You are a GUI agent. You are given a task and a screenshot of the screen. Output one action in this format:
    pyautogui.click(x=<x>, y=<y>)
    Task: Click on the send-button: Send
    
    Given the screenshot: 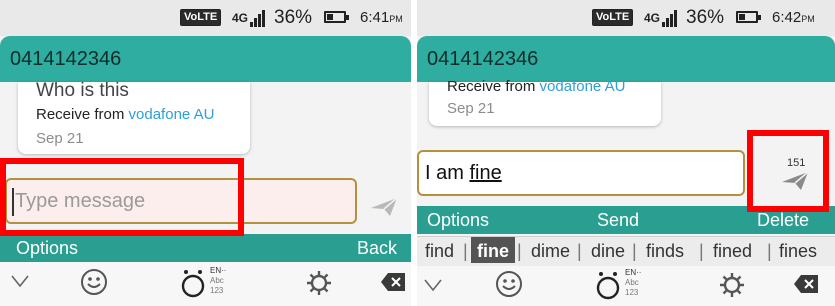 What is the action you would take?
    pyautogui.click(x=618, y=220)
    